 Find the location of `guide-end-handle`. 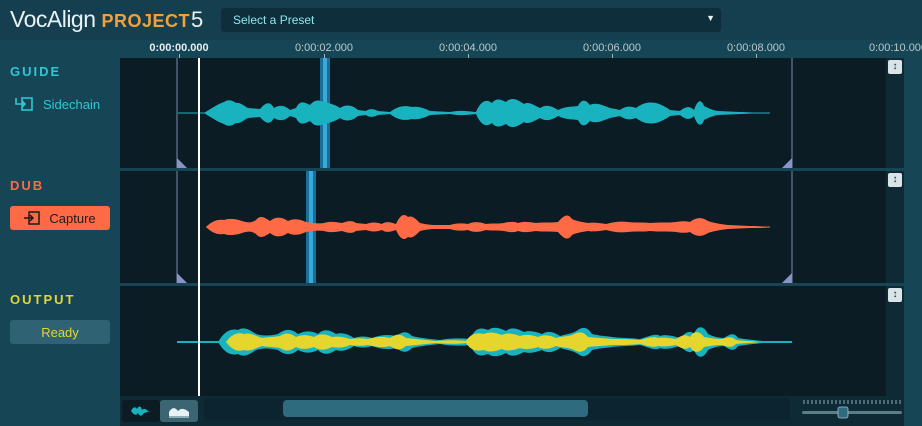

guide-end-handle is located at coordinates (787, 163).